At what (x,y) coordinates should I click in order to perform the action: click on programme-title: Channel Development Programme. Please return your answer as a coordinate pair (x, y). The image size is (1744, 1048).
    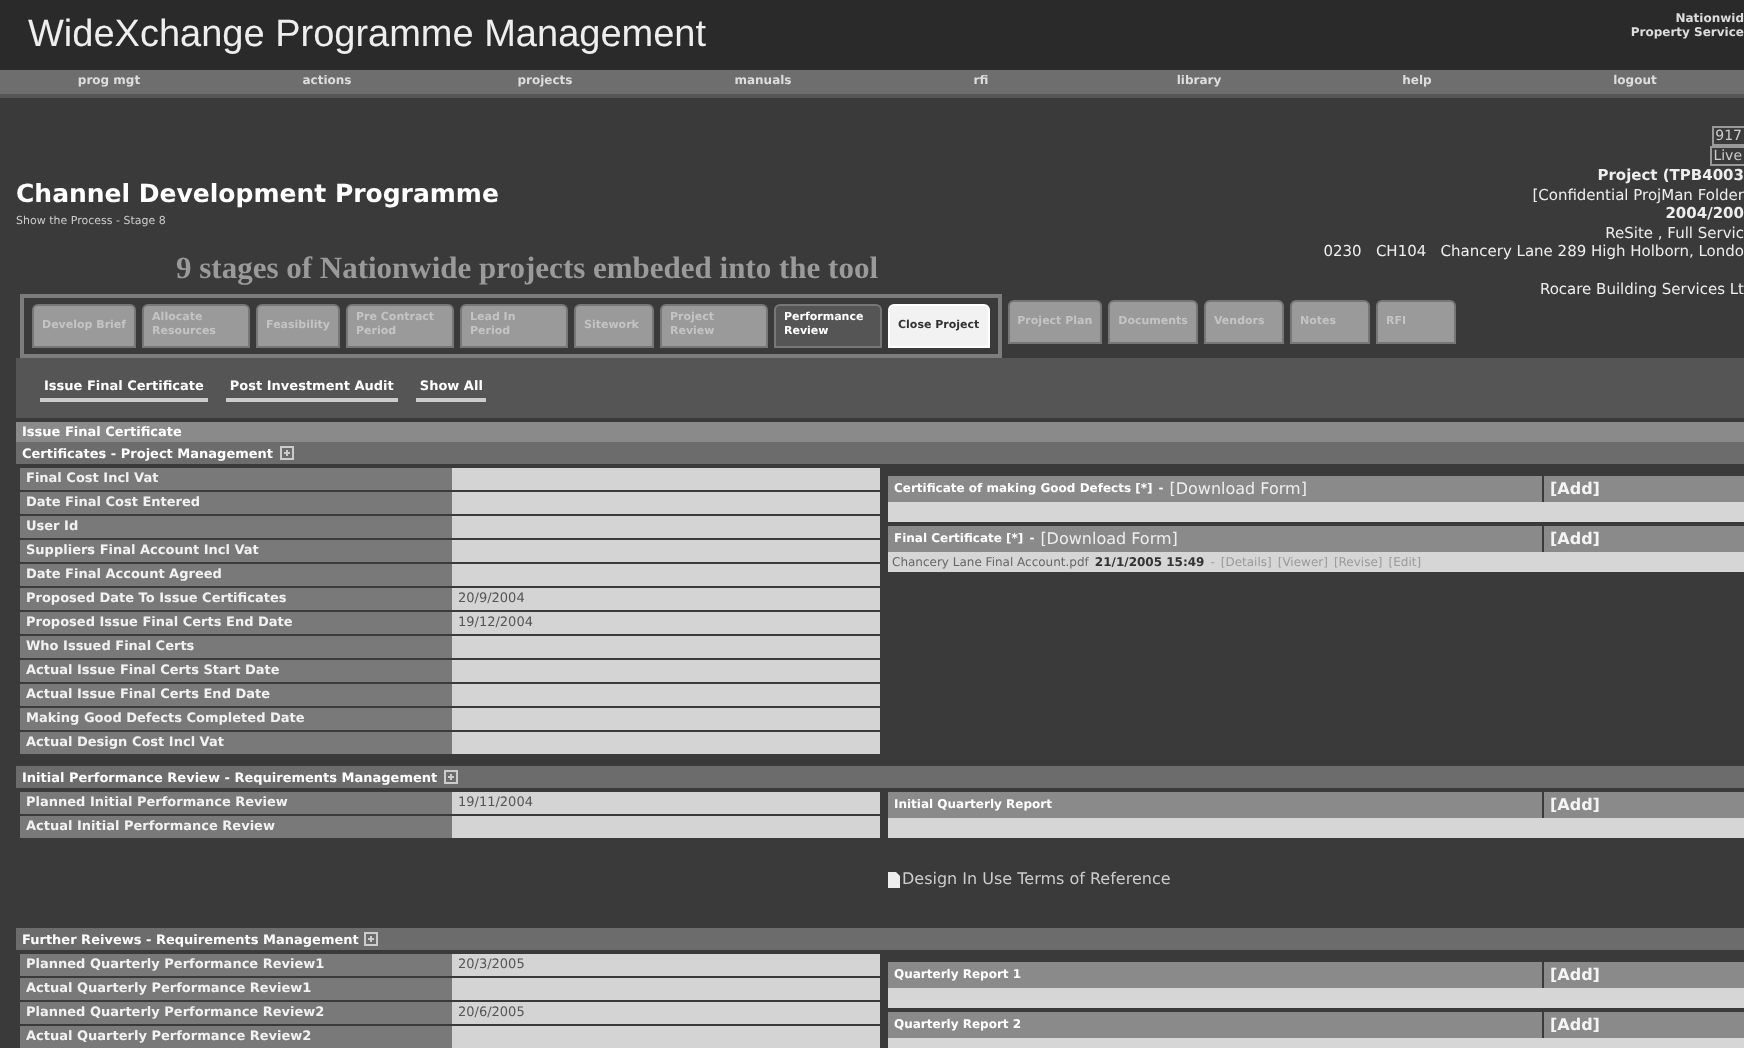
    Looking at the image, I should click on (258, 193).